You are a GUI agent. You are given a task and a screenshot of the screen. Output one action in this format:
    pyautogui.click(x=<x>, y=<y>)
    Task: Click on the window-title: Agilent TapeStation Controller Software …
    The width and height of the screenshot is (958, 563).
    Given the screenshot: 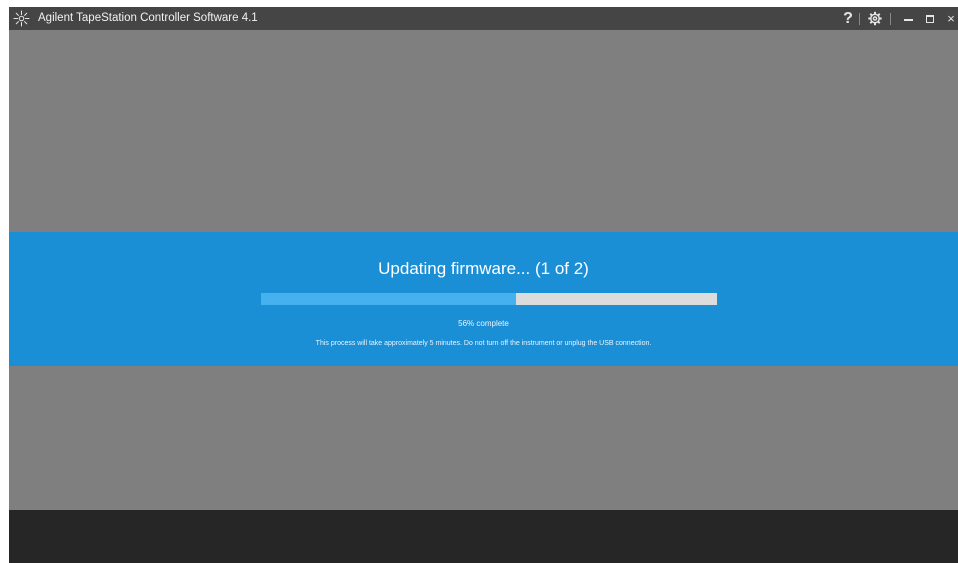 What is the action you would take?
    pyautogui.click(x=148, y=18)
    